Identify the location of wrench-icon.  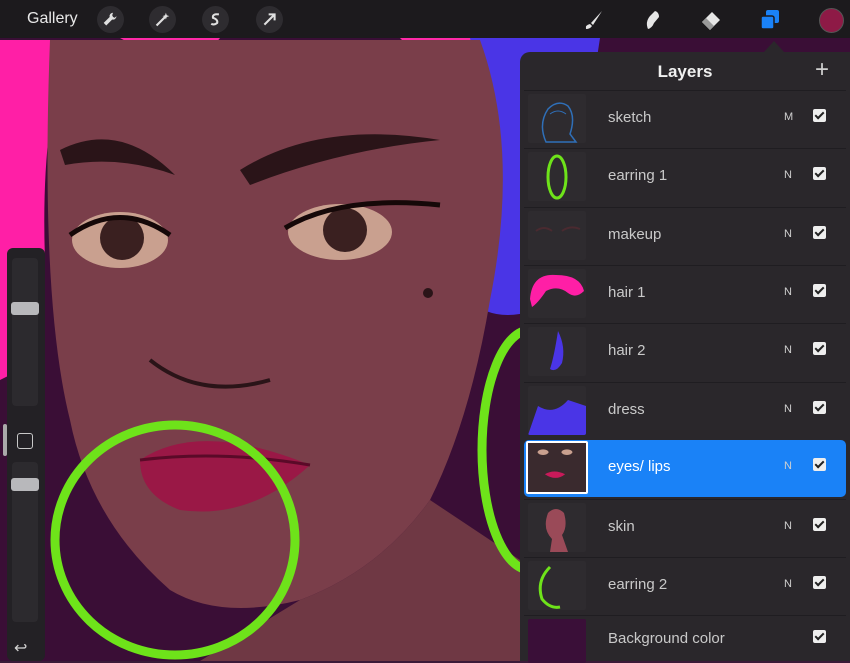
(110, 19).